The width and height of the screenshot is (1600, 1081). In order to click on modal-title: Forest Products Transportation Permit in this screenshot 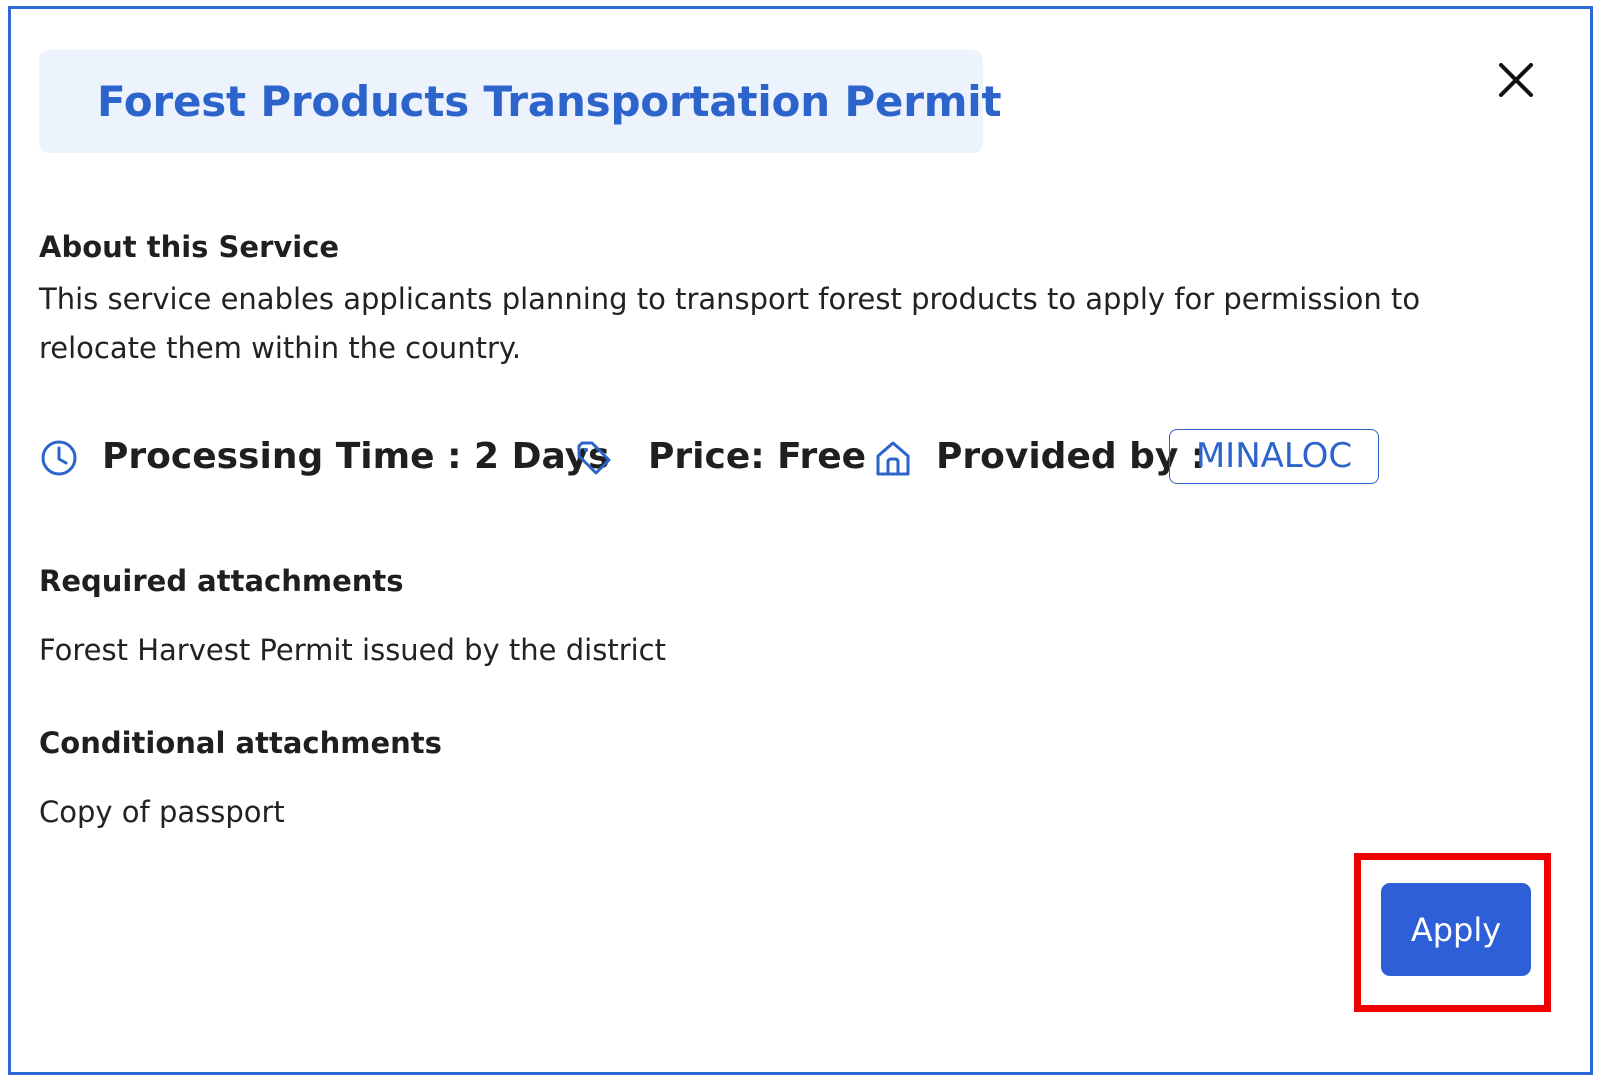, I will do `click(549, 101)`.